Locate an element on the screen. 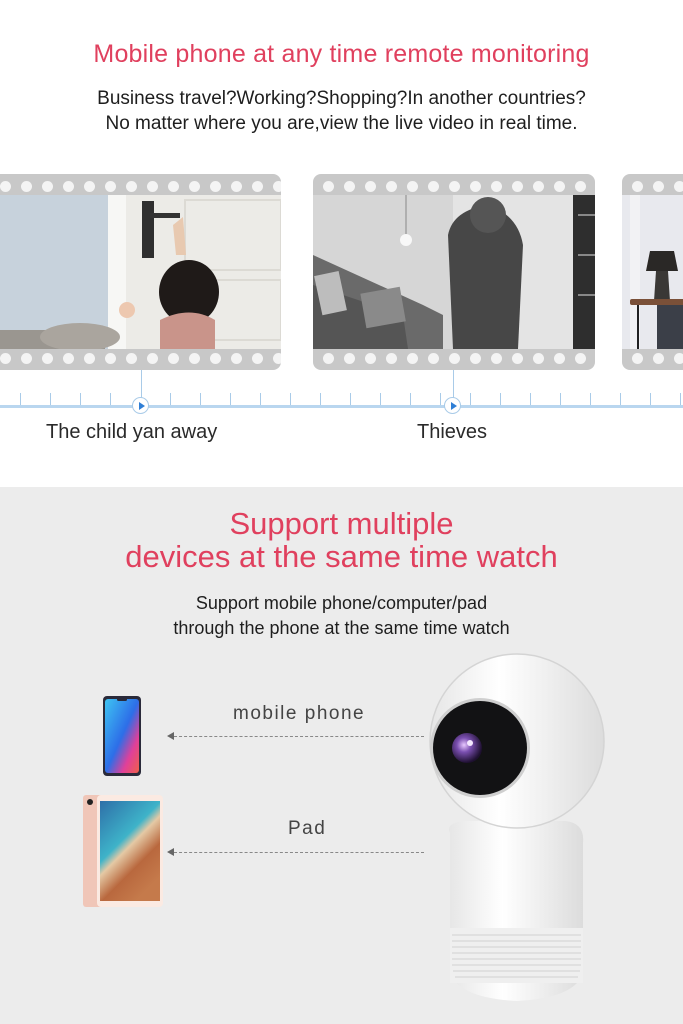  device-label-pad: Pad is located at coordinates (307, 828).